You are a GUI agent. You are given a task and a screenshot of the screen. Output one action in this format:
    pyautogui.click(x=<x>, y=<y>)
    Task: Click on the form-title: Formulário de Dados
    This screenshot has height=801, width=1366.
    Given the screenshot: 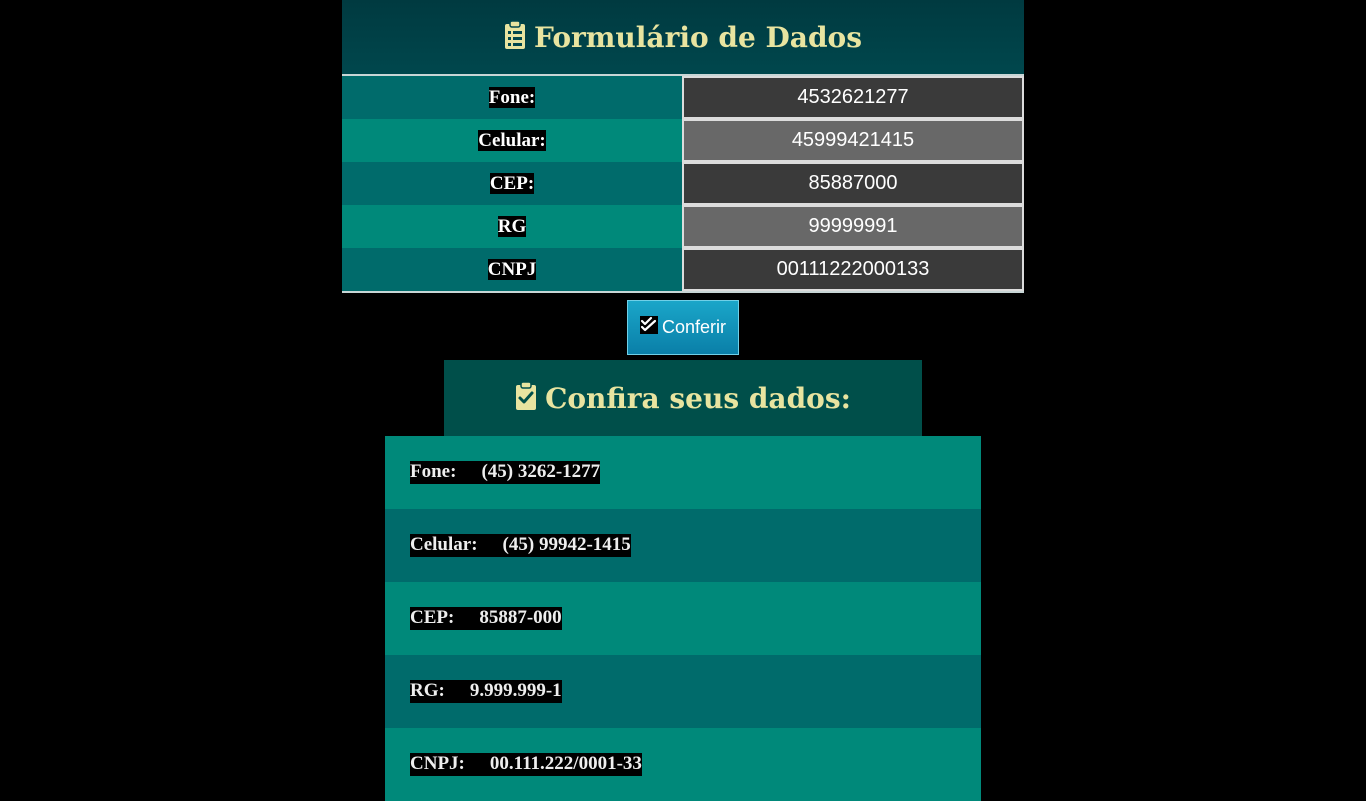 What is the action you would take?
    pyautogui.click(x=698, y=37)
    